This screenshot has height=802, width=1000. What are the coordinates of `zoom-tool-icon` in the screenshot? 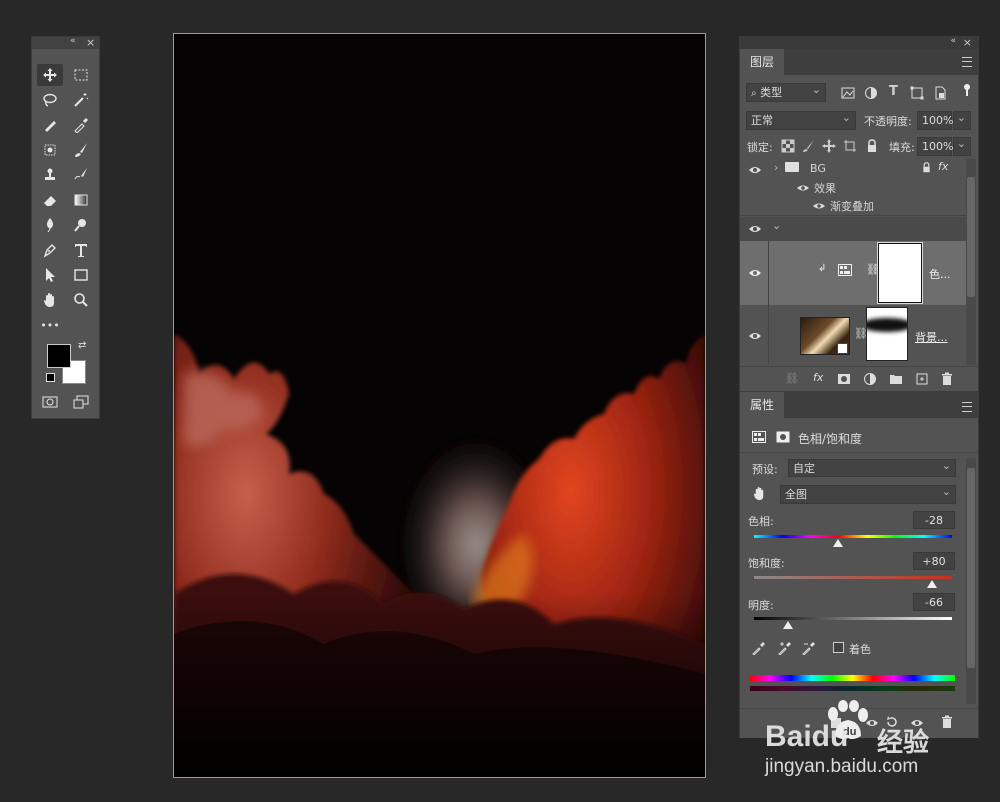 It's located at (81, 300).